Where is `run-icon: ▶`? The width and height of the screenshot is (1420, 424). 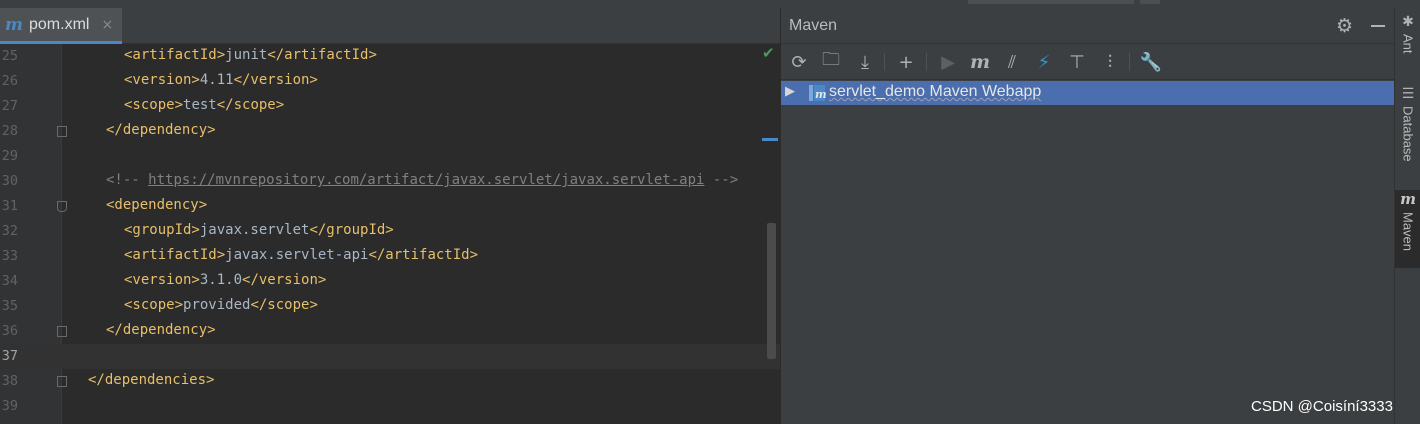
run-icon: ▶ is located at coordinates (948, 62).